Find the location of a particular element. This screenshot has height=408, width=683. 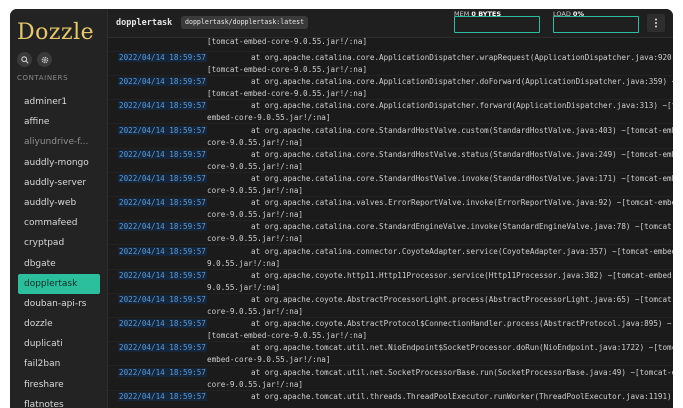

container-item: dopplertask is located at coordinates (59, 283).